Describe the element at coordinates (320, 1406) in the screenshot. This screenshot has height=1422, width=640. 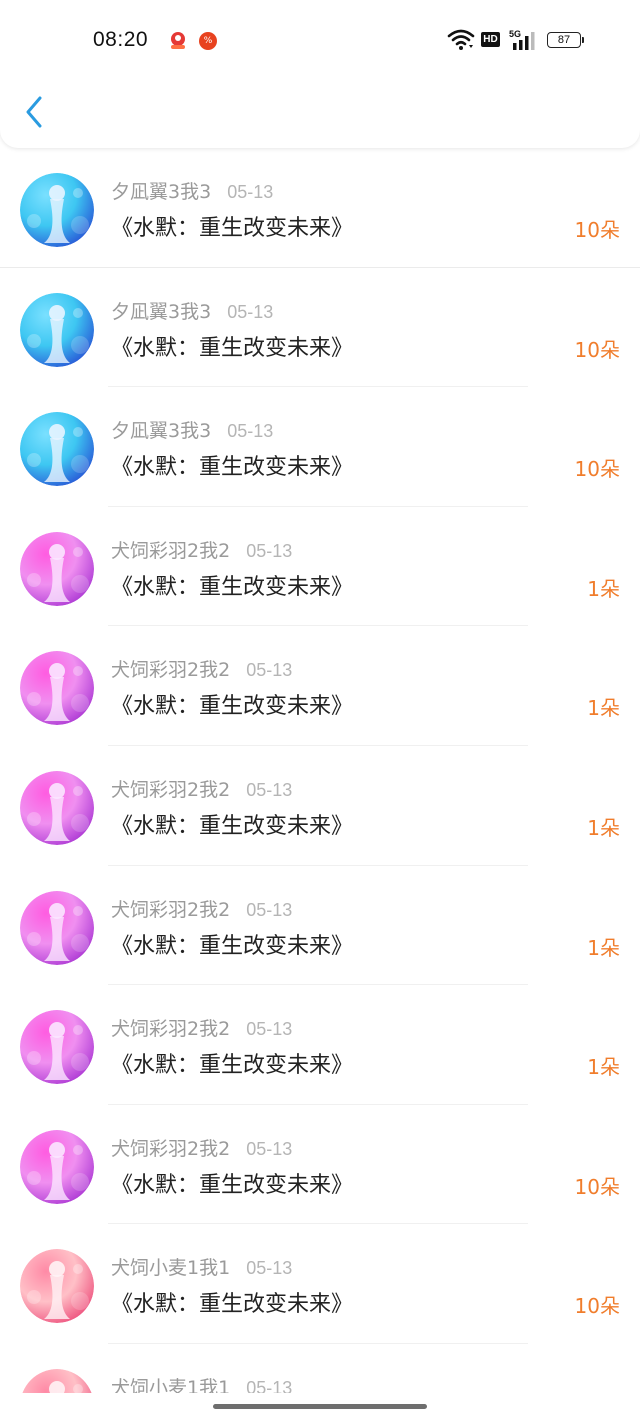
I see `home-indicator` at that location.